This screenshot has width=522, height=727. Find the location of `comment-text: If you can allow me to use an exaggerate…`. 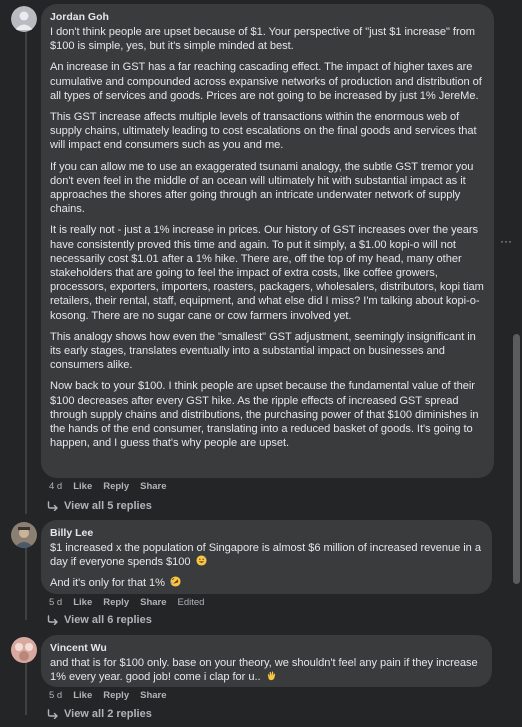

comment-text: If you can allow me to use an exaggerate… is located at coordinates (262, 188).